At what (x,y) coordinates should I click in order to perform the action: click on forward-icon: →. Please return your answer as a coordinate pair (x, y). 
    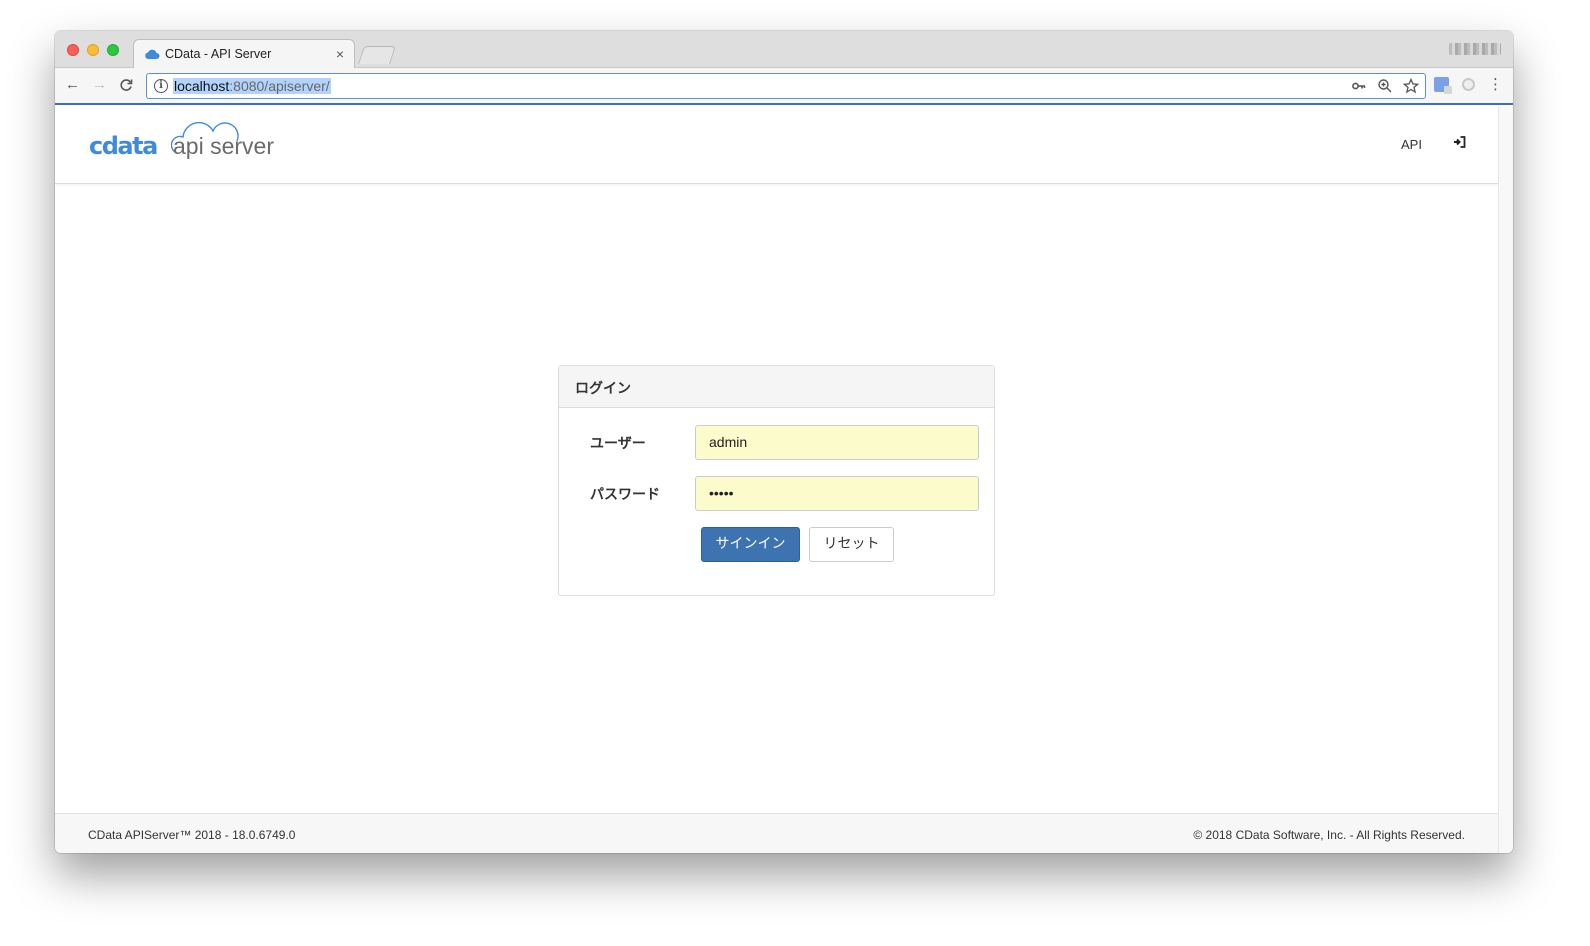
    Looking at the image, I should click on (99, 84).